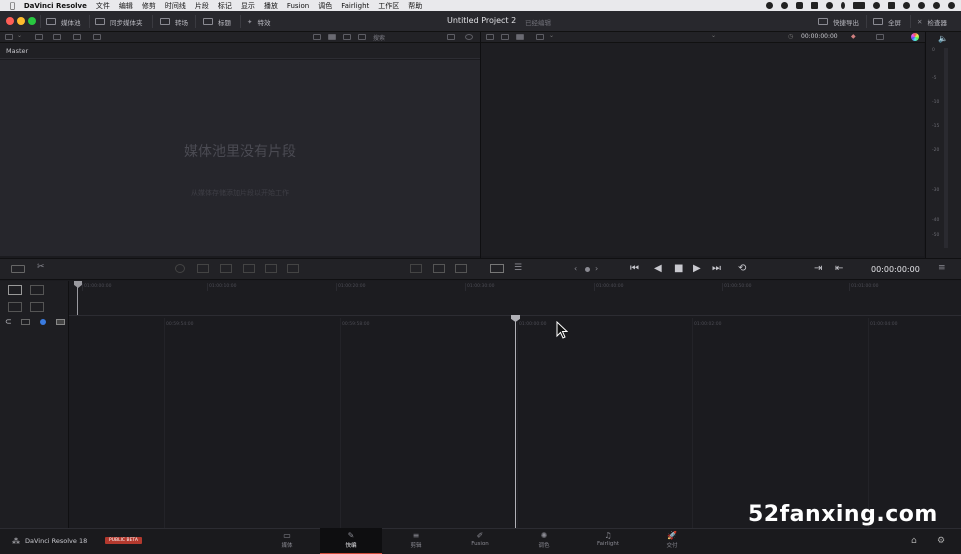 This screenshot has height=554, width=961. I want to click on strip-view-icon, so click(347, 37).